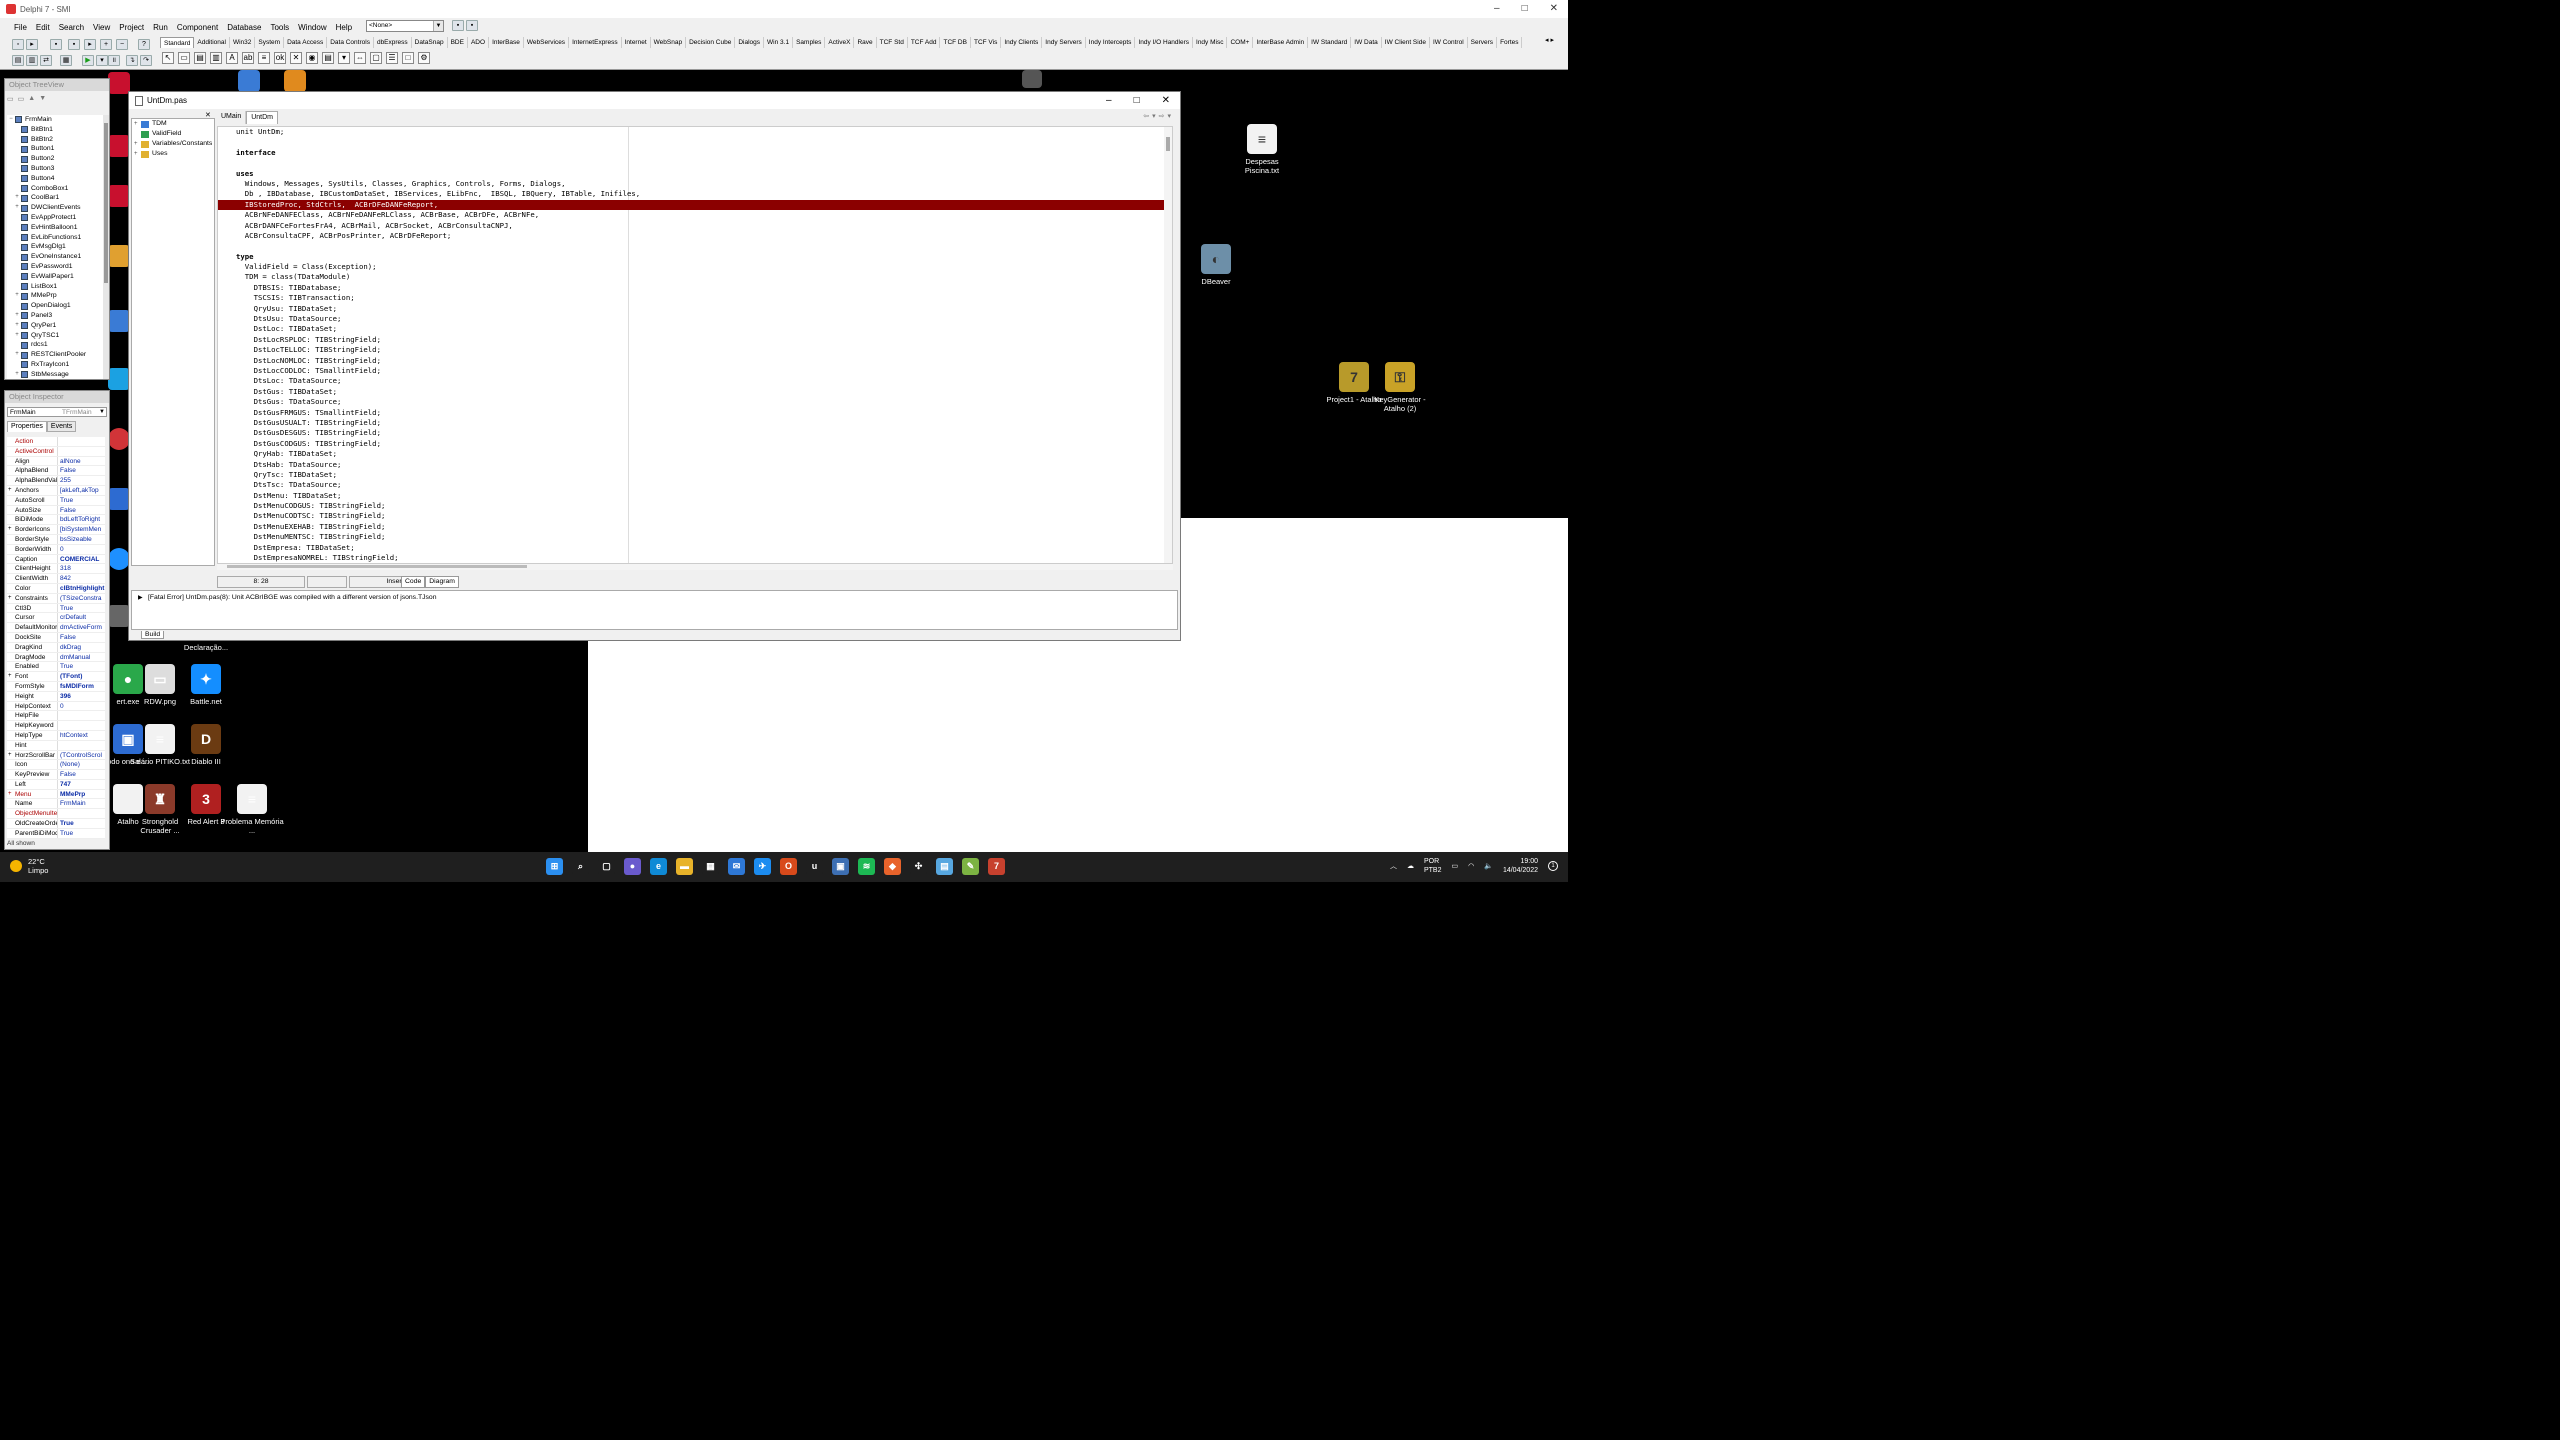 The image size is (2560, 1440). I want to click on code-vertical-scrollbar, so click(1168, 345).